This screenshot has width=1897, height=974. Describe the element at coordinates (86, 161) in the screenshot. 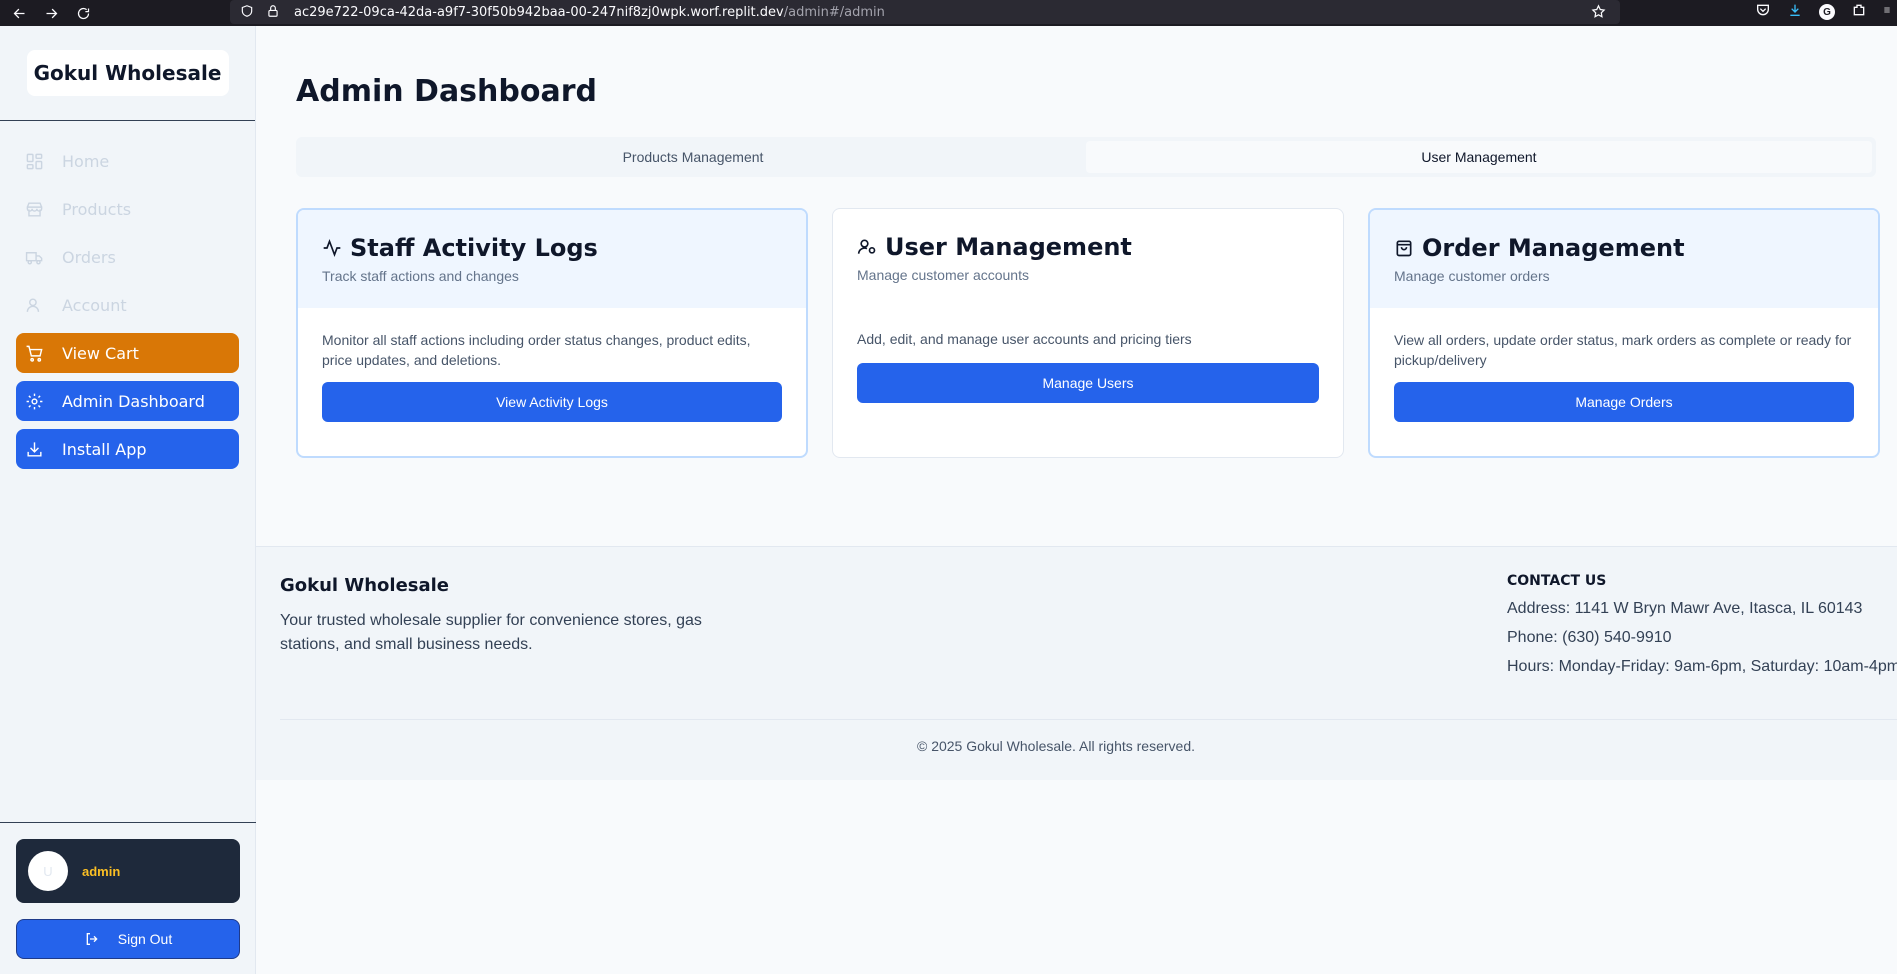

I see `sidebar-item-label: Home` at that location.